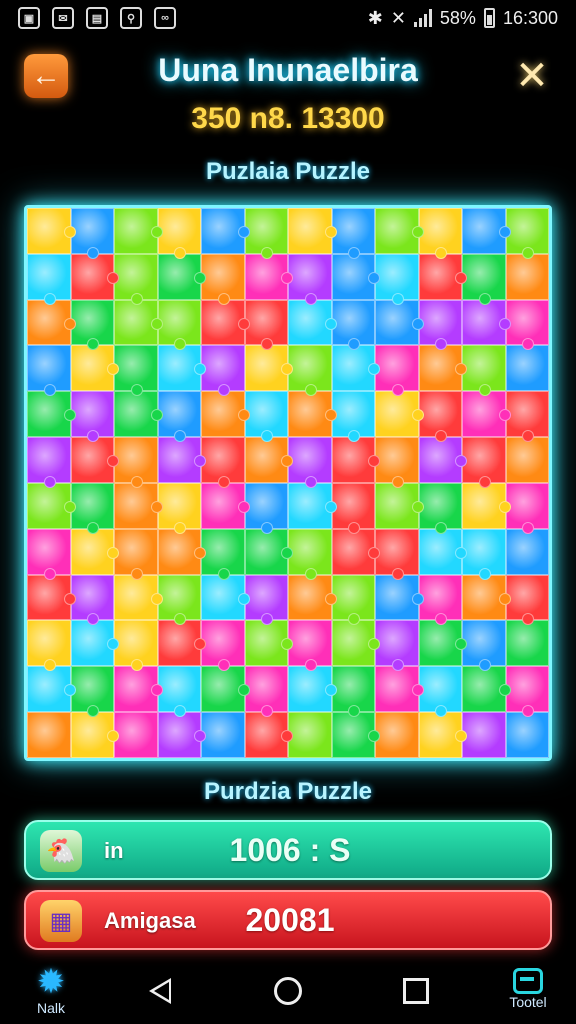  What do you see at coordinates (288, 984) in the screenshot?
I see `nav-home-button` at bounding box center [288, 984].